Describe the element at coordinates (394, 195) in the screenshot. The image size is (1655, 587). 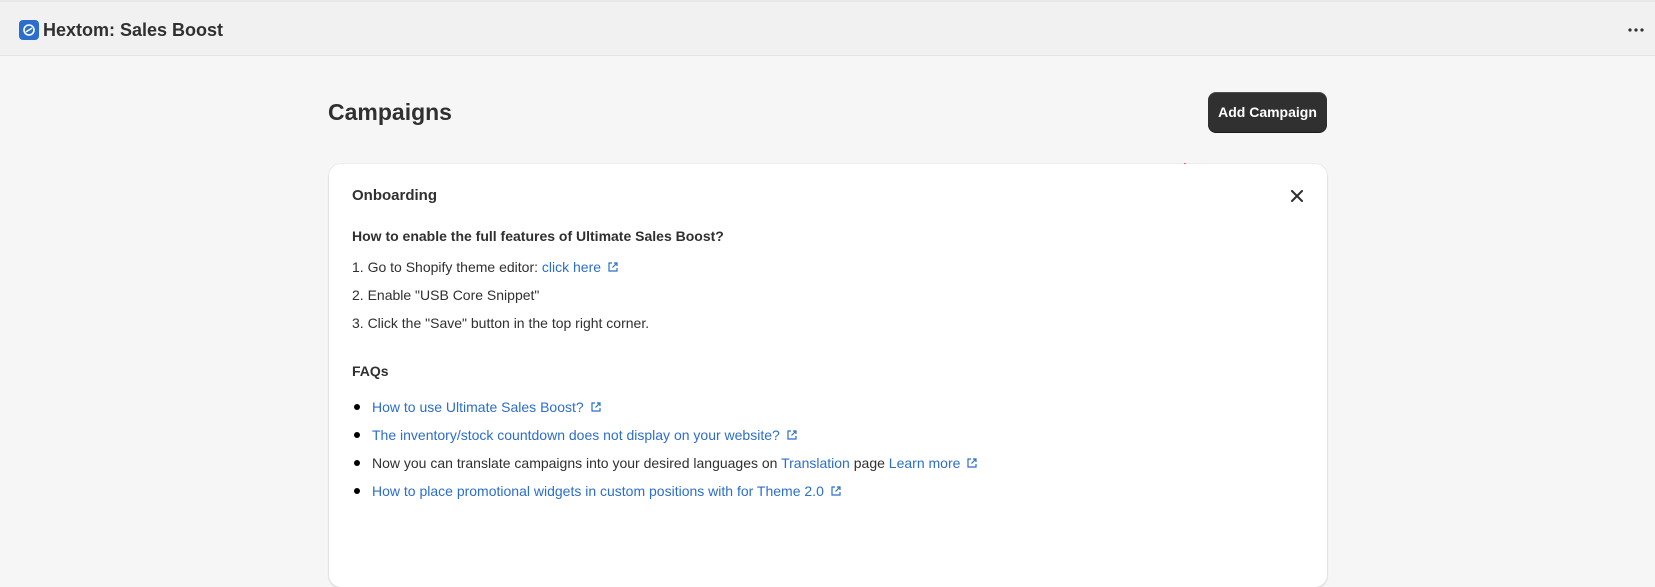
I see `onboarding-title: Onboarding` at that location.